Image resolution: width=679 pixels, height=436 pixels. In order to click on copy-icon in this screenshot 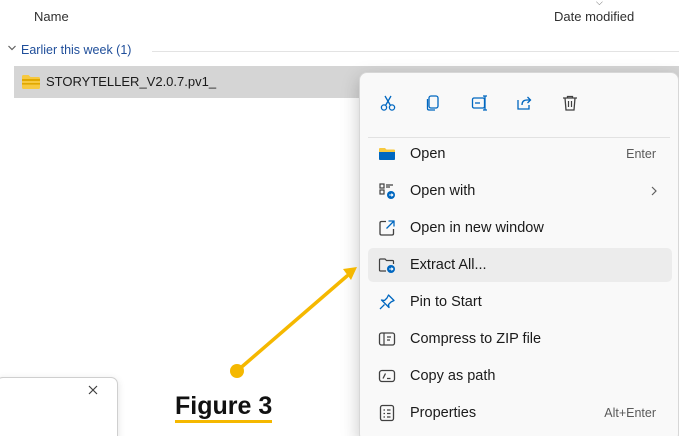, I will do `click(432, 103)`.